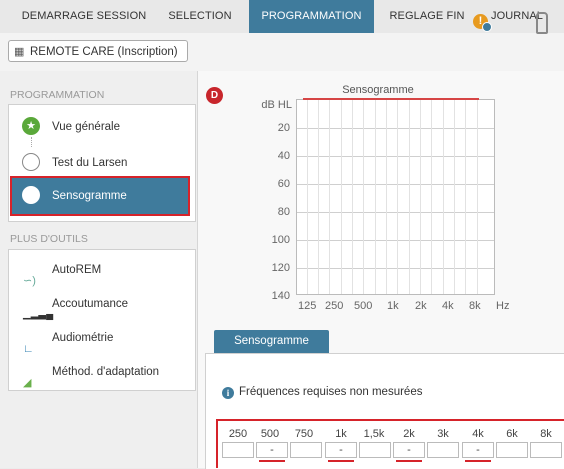 This screenshot has width=564, height=469. I want to click on sensogram-series-line, so click(391, 99).